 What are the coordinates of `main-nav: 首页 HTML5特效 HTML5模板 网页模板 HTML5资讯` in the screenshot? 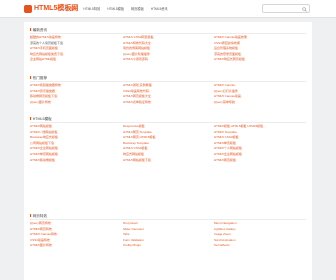 It's located at (122, 9).